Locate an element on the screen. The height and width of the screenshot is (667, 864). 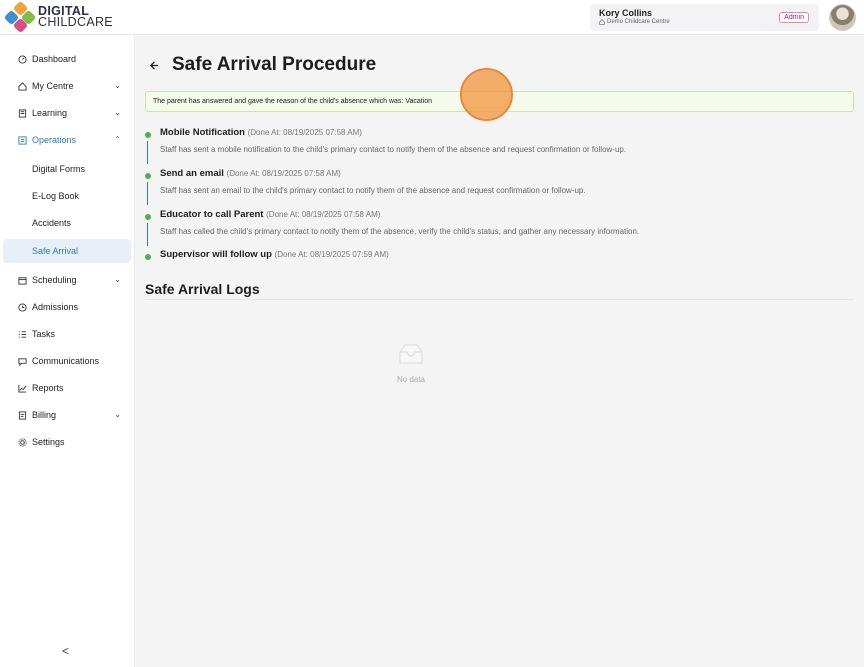
chevron-up-icon: ⌃ is located at coordinates (117, 139).